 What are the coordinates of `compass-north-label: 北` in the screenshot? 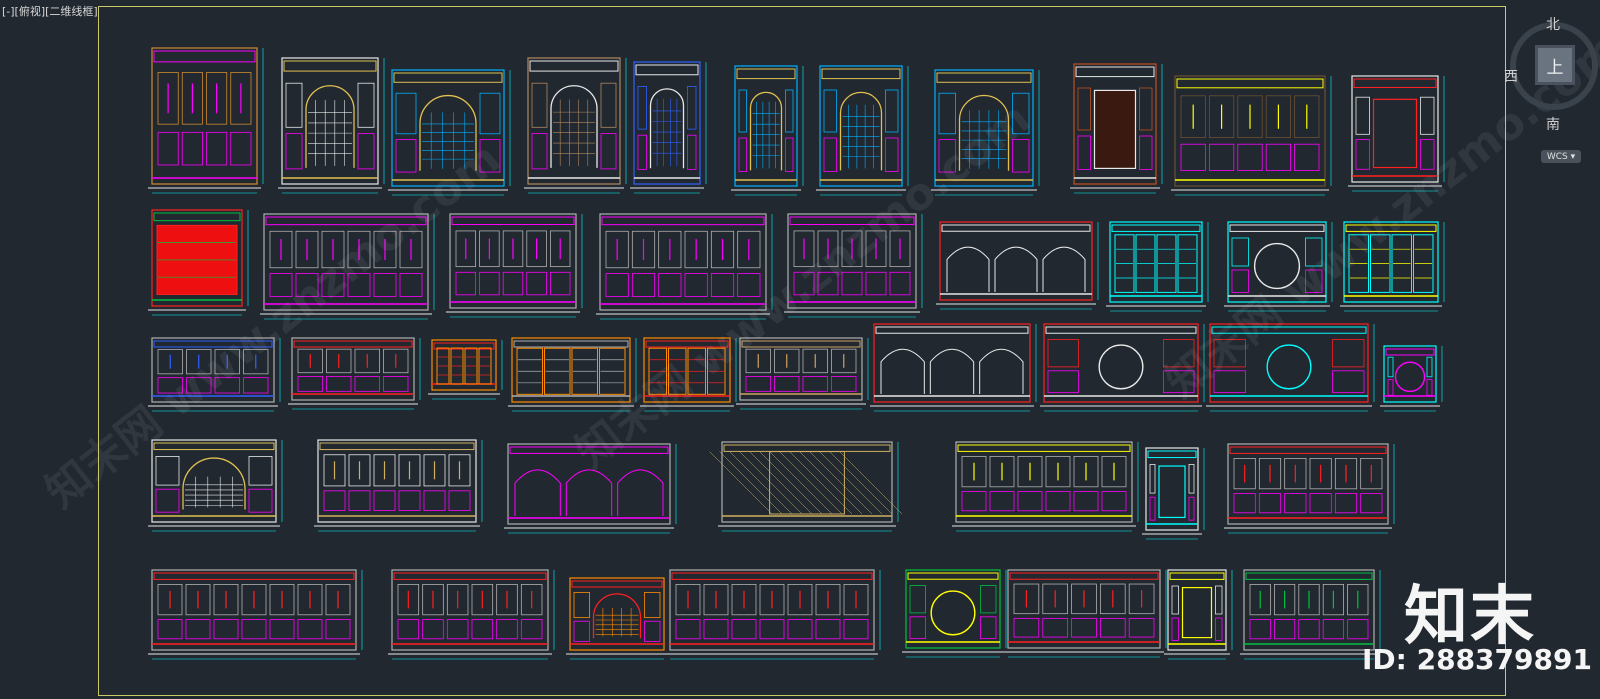 It's located at (1553, 24).